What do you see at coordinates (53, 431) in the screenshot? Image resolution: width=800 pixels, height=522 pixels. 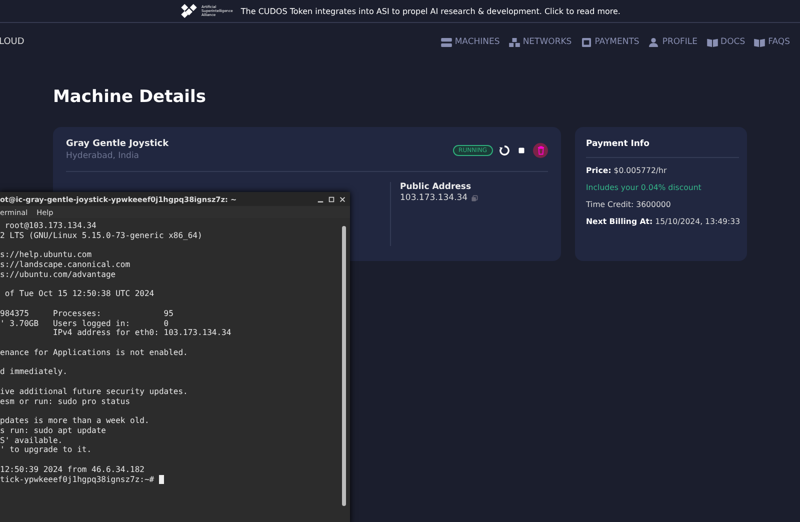 I see `terminal-output-line: s run: sudo apt update` at bounding box center [53, 431].